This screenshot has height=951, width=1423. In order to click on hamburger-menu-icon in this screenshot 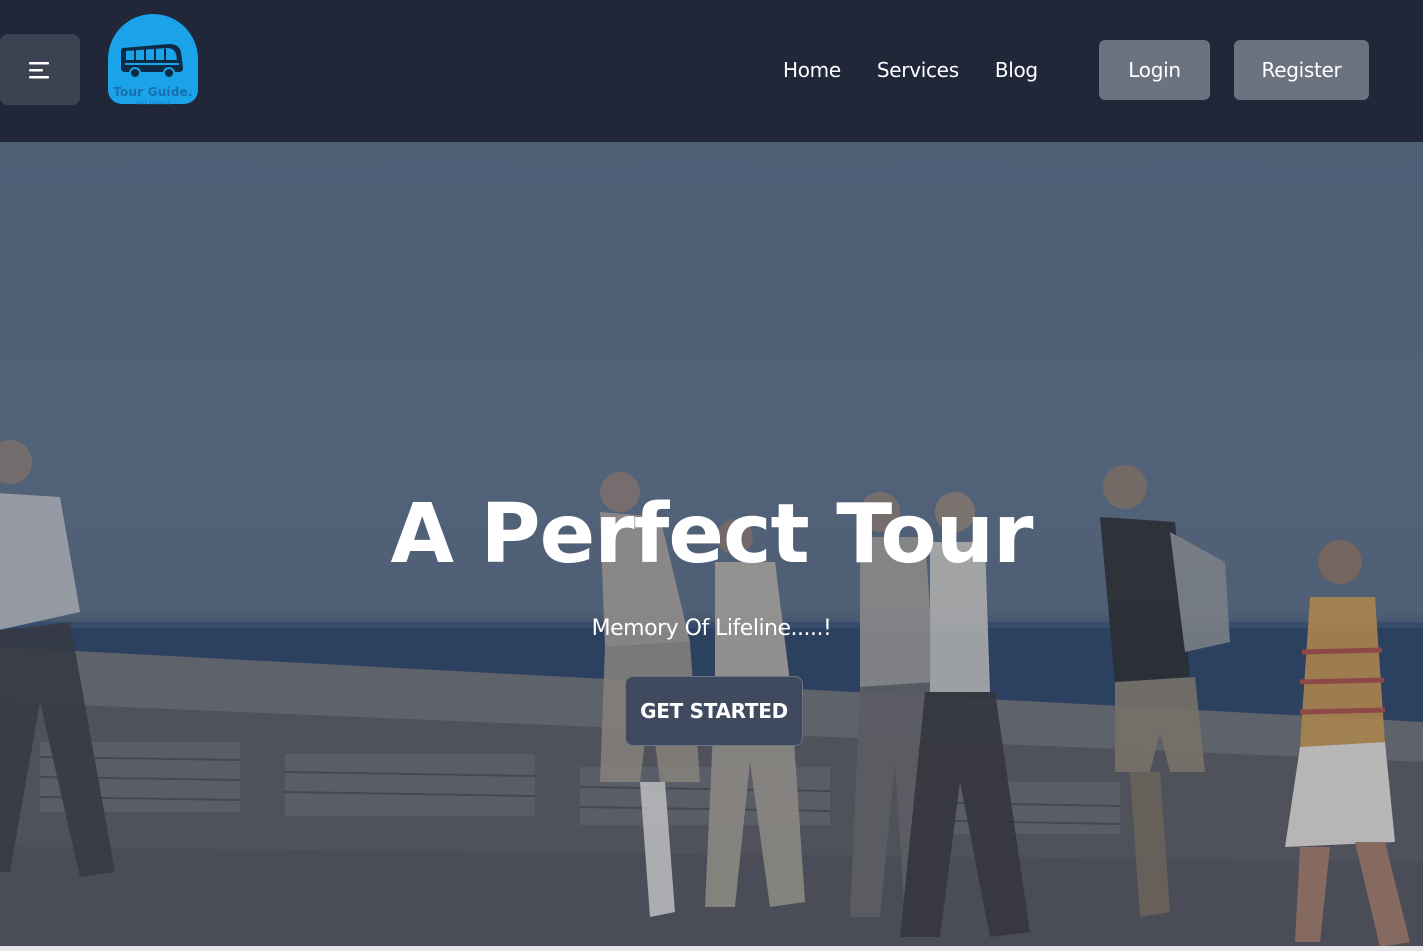, I will do `click(39, 69)`.